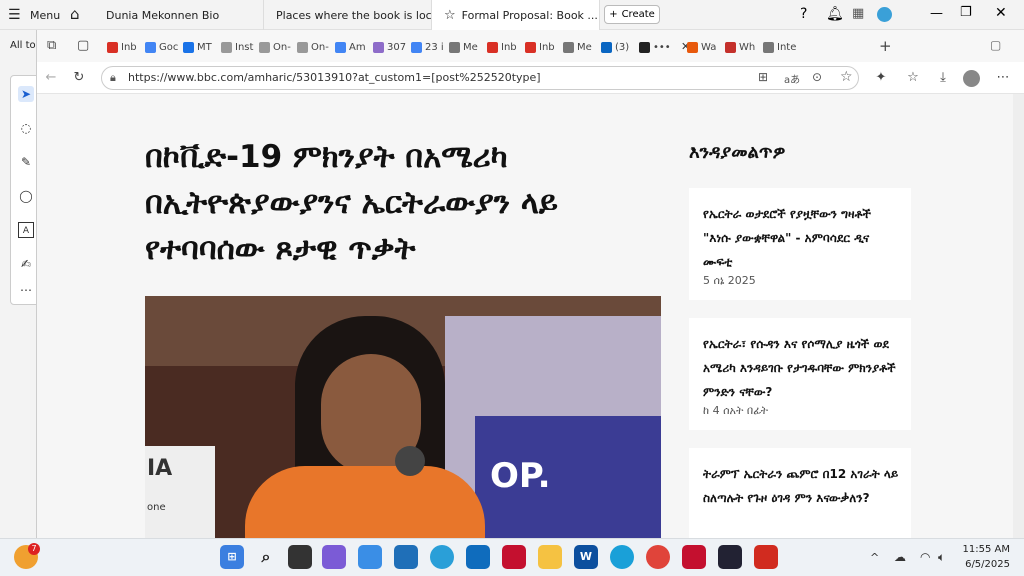  Describe the element at coordinates (26, 162) in the screenshot. I see `pen-icon: ✎` at that location.